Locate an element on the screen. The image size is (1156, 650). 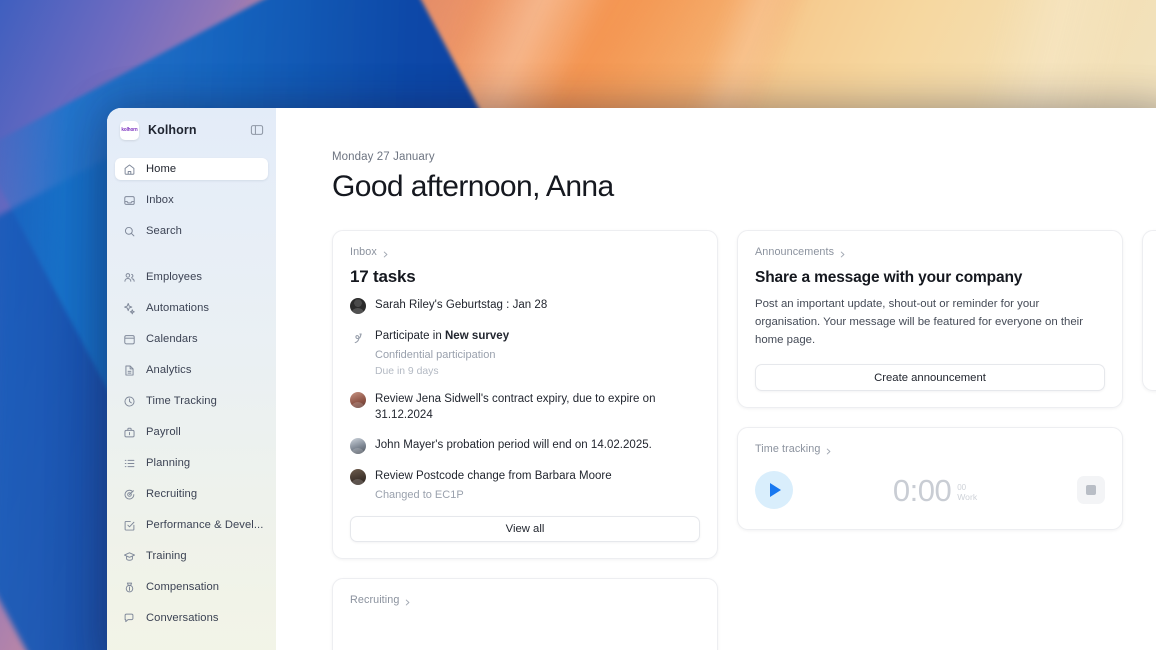
time-tracking-eyebrow-label: Time tracking is located at coordinates (788, 449).